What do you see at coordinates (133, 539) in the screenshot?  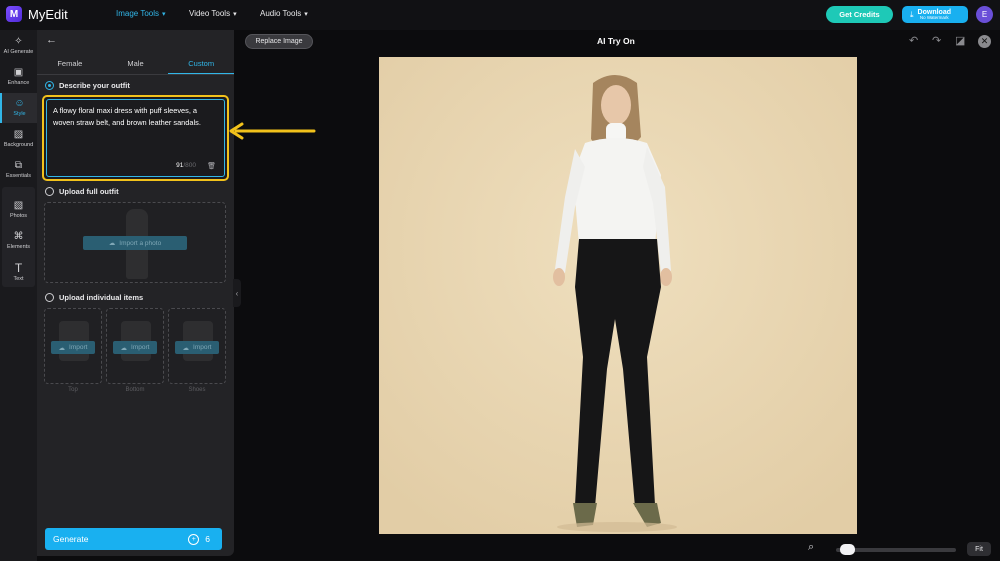 I see `generate-button: Generate + 6` at bounding box center [133, 539].